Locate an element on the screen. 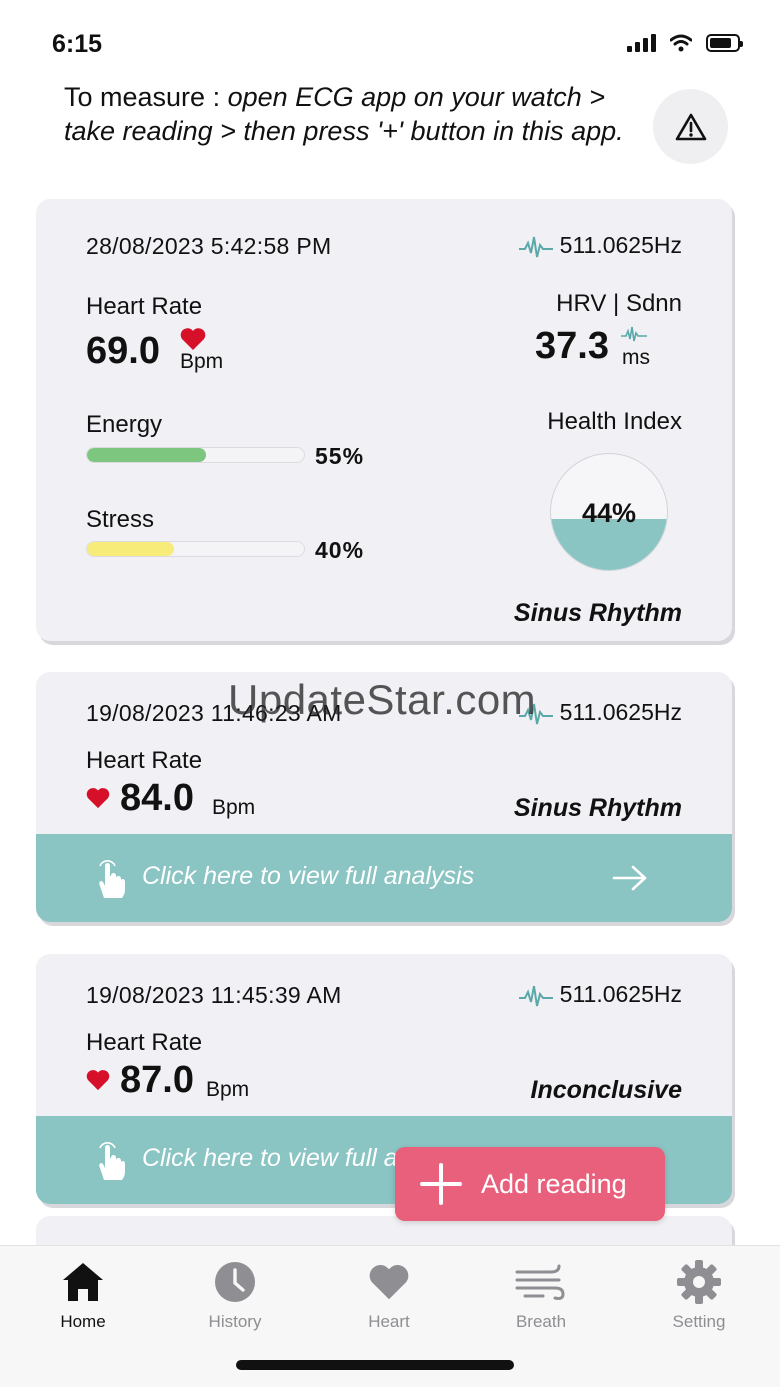 Image resolution: width=780 pixels, height=1387 pixels. warning-icon is located at coordinates (690, 126).